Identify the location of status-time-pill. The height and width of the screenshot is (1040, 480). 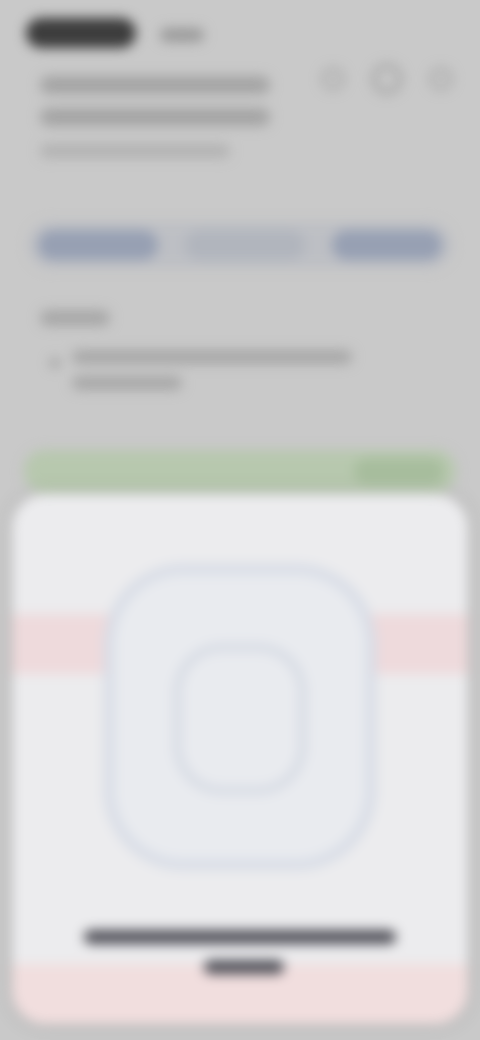
(81, 33).